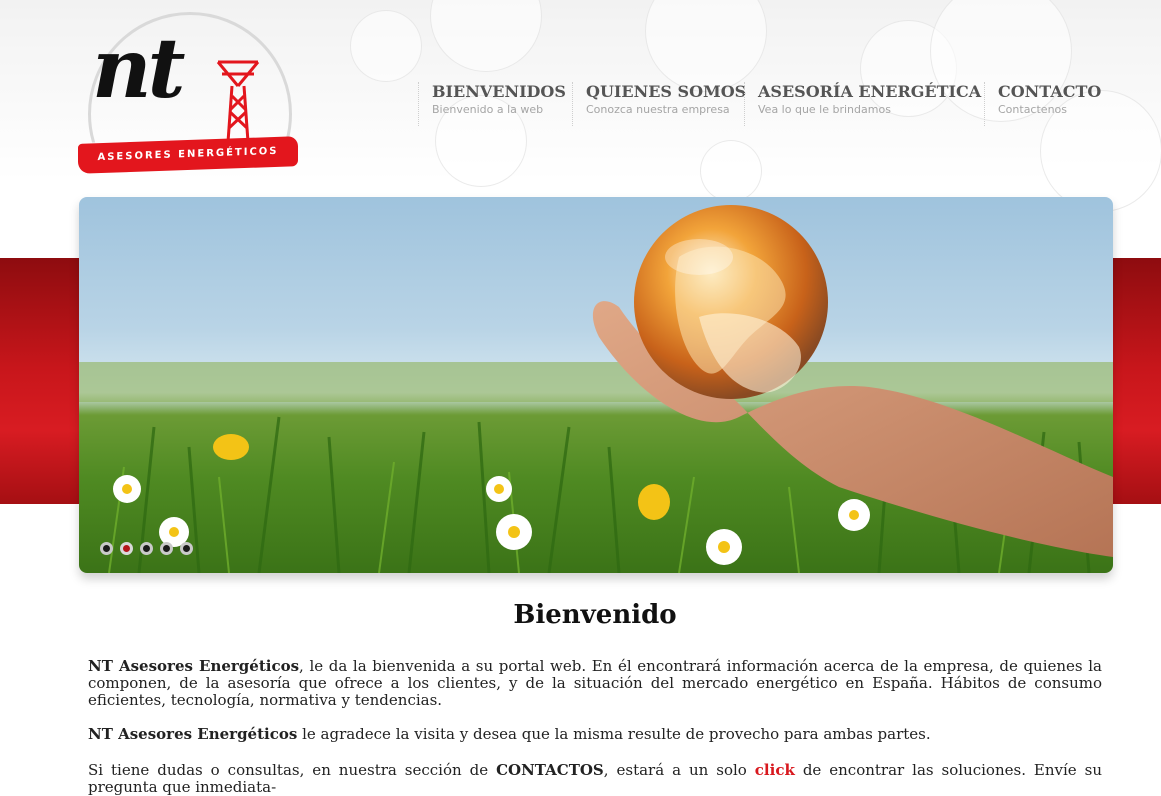 The height and width of the screenshot is (796, 1161). Describe the element at coordinates (188, 155) in the screenshot. I see `logo-banner: ASESORES ENERGÉTICOS` at that location.